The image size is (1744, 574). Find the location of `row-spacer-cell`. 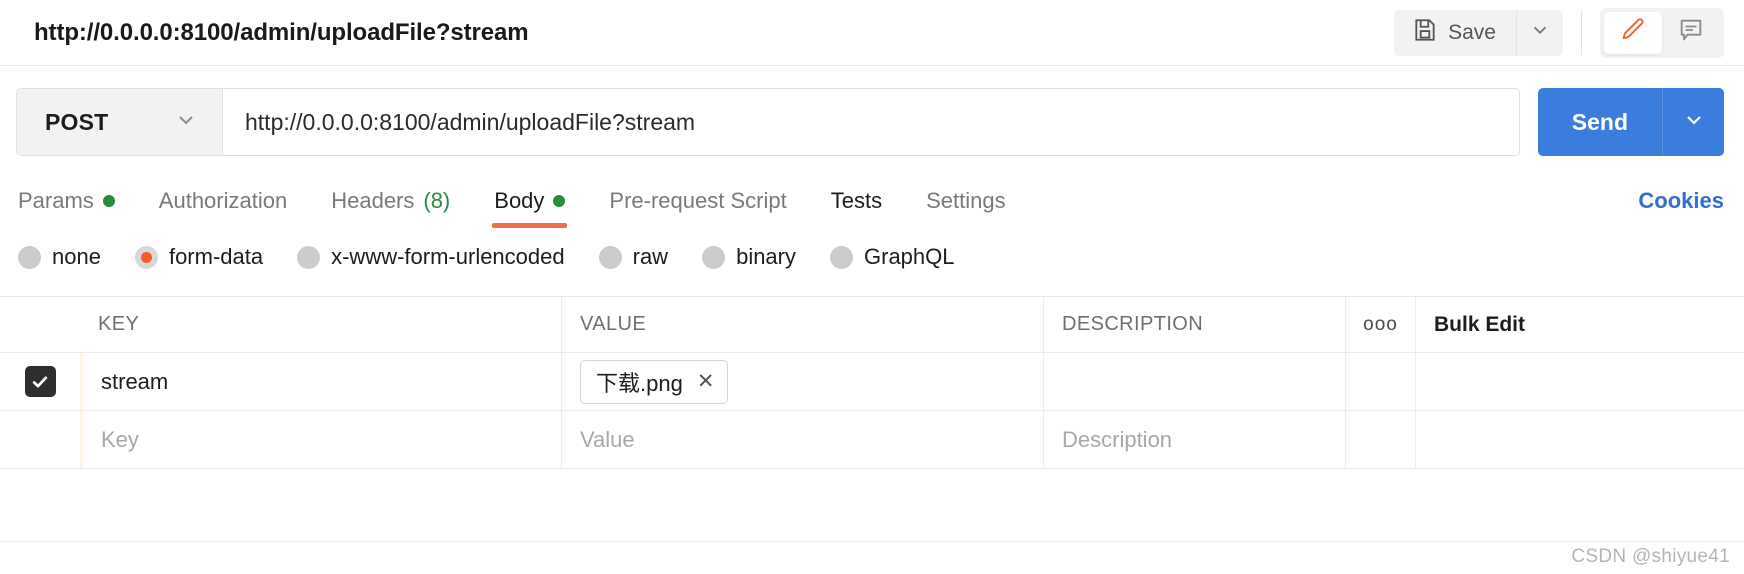

row-spacer-cell is located at coordinates (1580, 381).